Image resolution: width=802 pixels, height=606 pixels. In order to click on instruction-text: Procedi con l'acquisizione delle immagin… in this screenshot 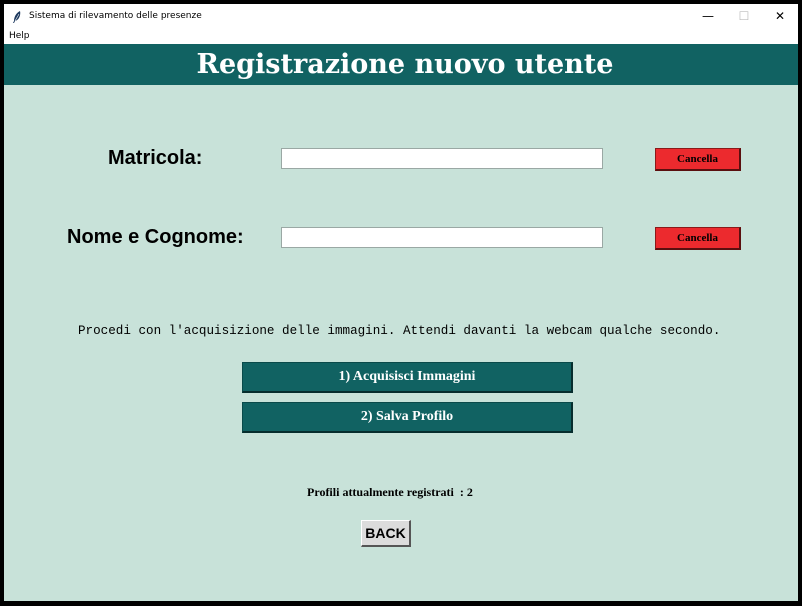, I will do `click(399, 331)`.